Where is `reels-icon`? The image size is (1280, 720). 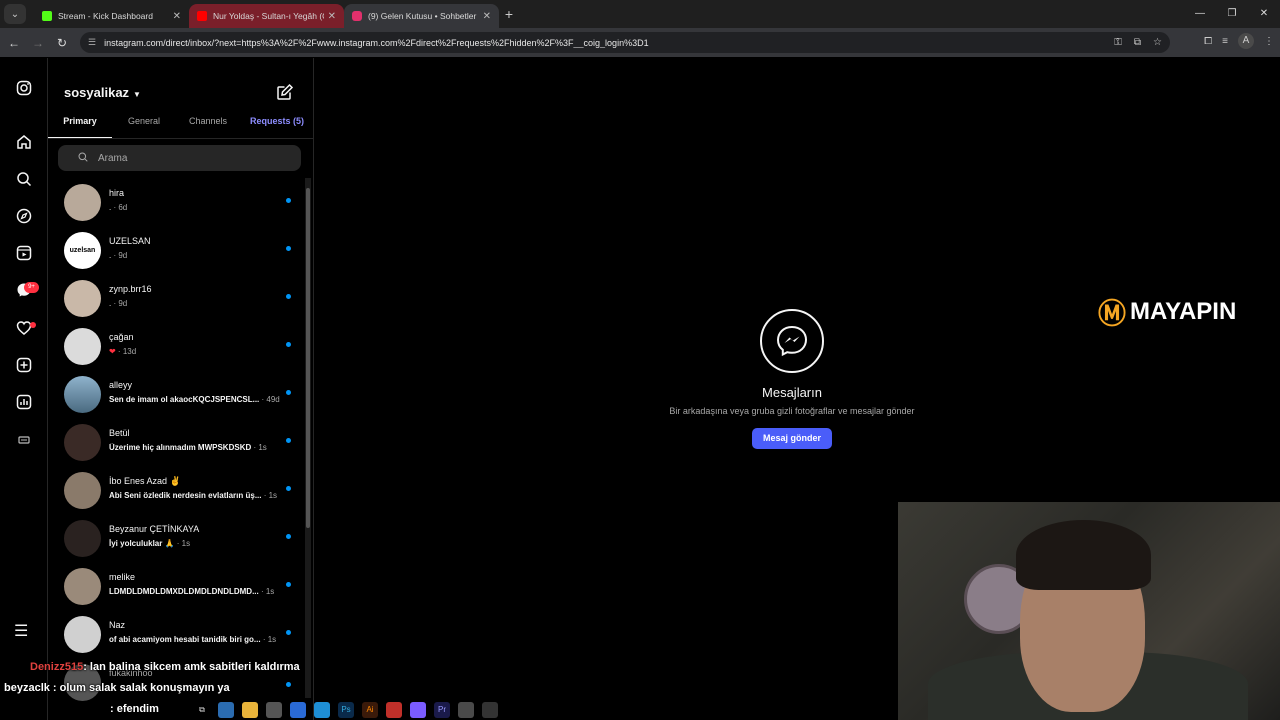
reels-icon is located at coordinates (24, 255).